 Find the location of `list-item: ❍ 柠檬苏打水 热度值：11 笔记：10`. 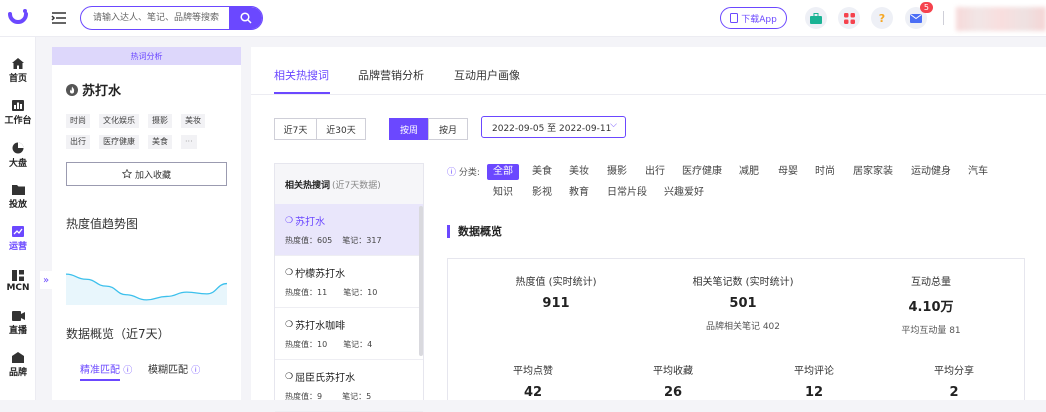

list-item: ❍ 柠檬苏打水 热度值：11 笔记：10 is located at coordinates (349, 282).